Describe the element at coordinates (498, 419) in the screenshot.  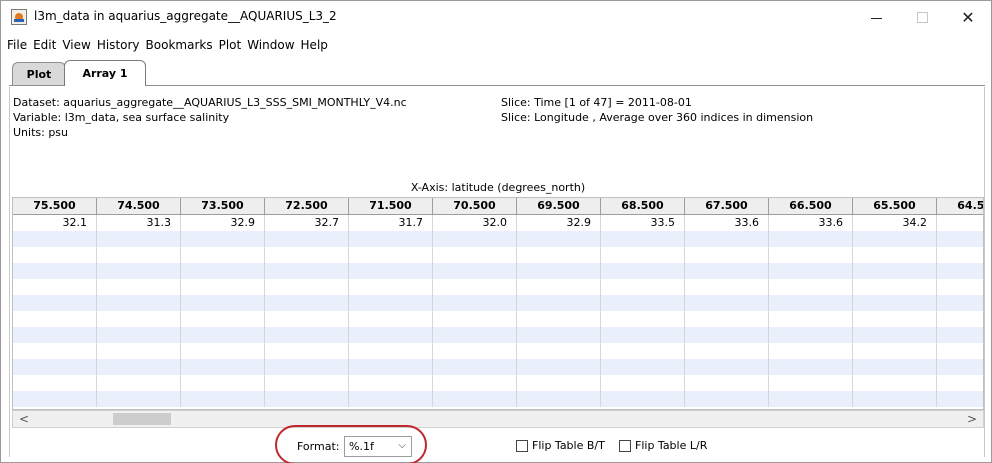
I see `horizontal-scrollbar: < >` at that location.